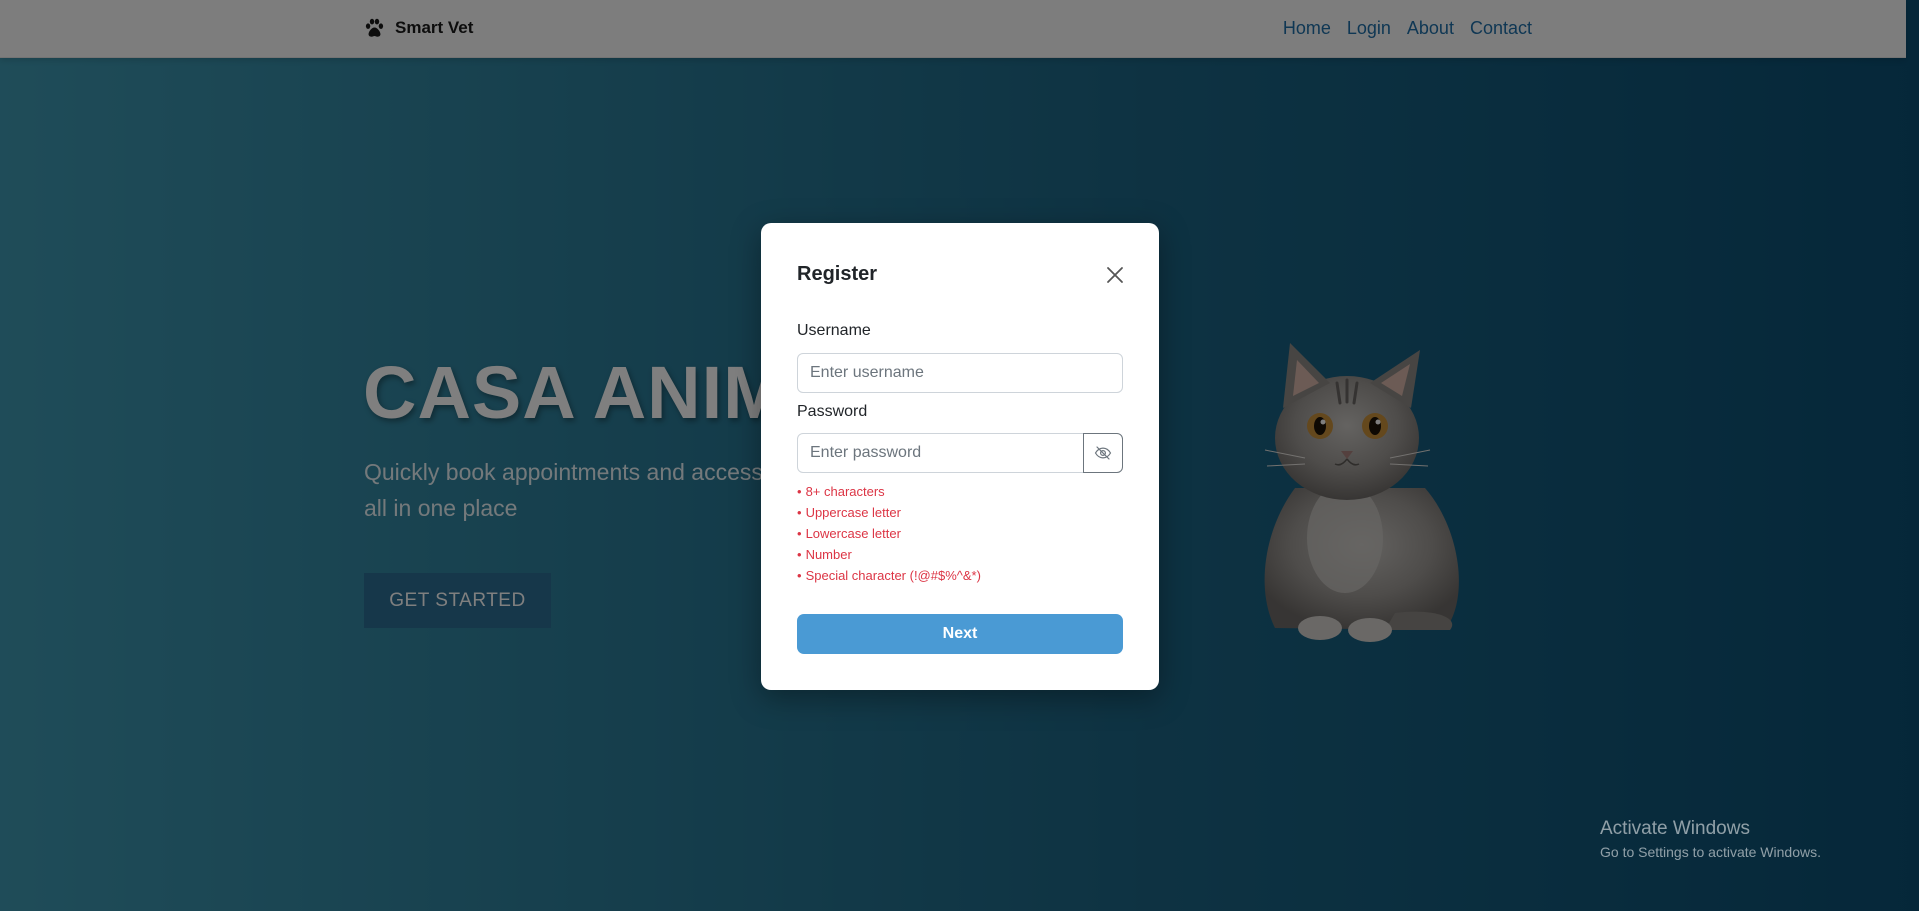 The image size is (1919, 911). Describe the element at coordinates (834, 330) in the screenshot. I see `username-label: Username` at that location.